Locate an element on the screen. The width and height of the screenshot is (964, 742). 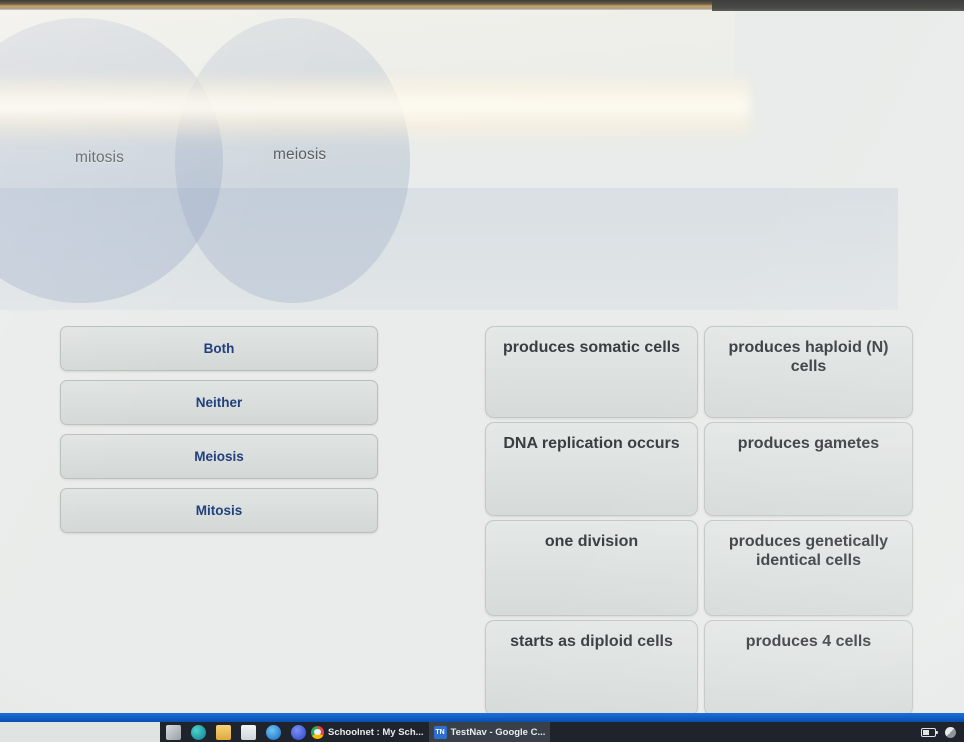
testnav-icon: TN is located at coordinates (440, 732).